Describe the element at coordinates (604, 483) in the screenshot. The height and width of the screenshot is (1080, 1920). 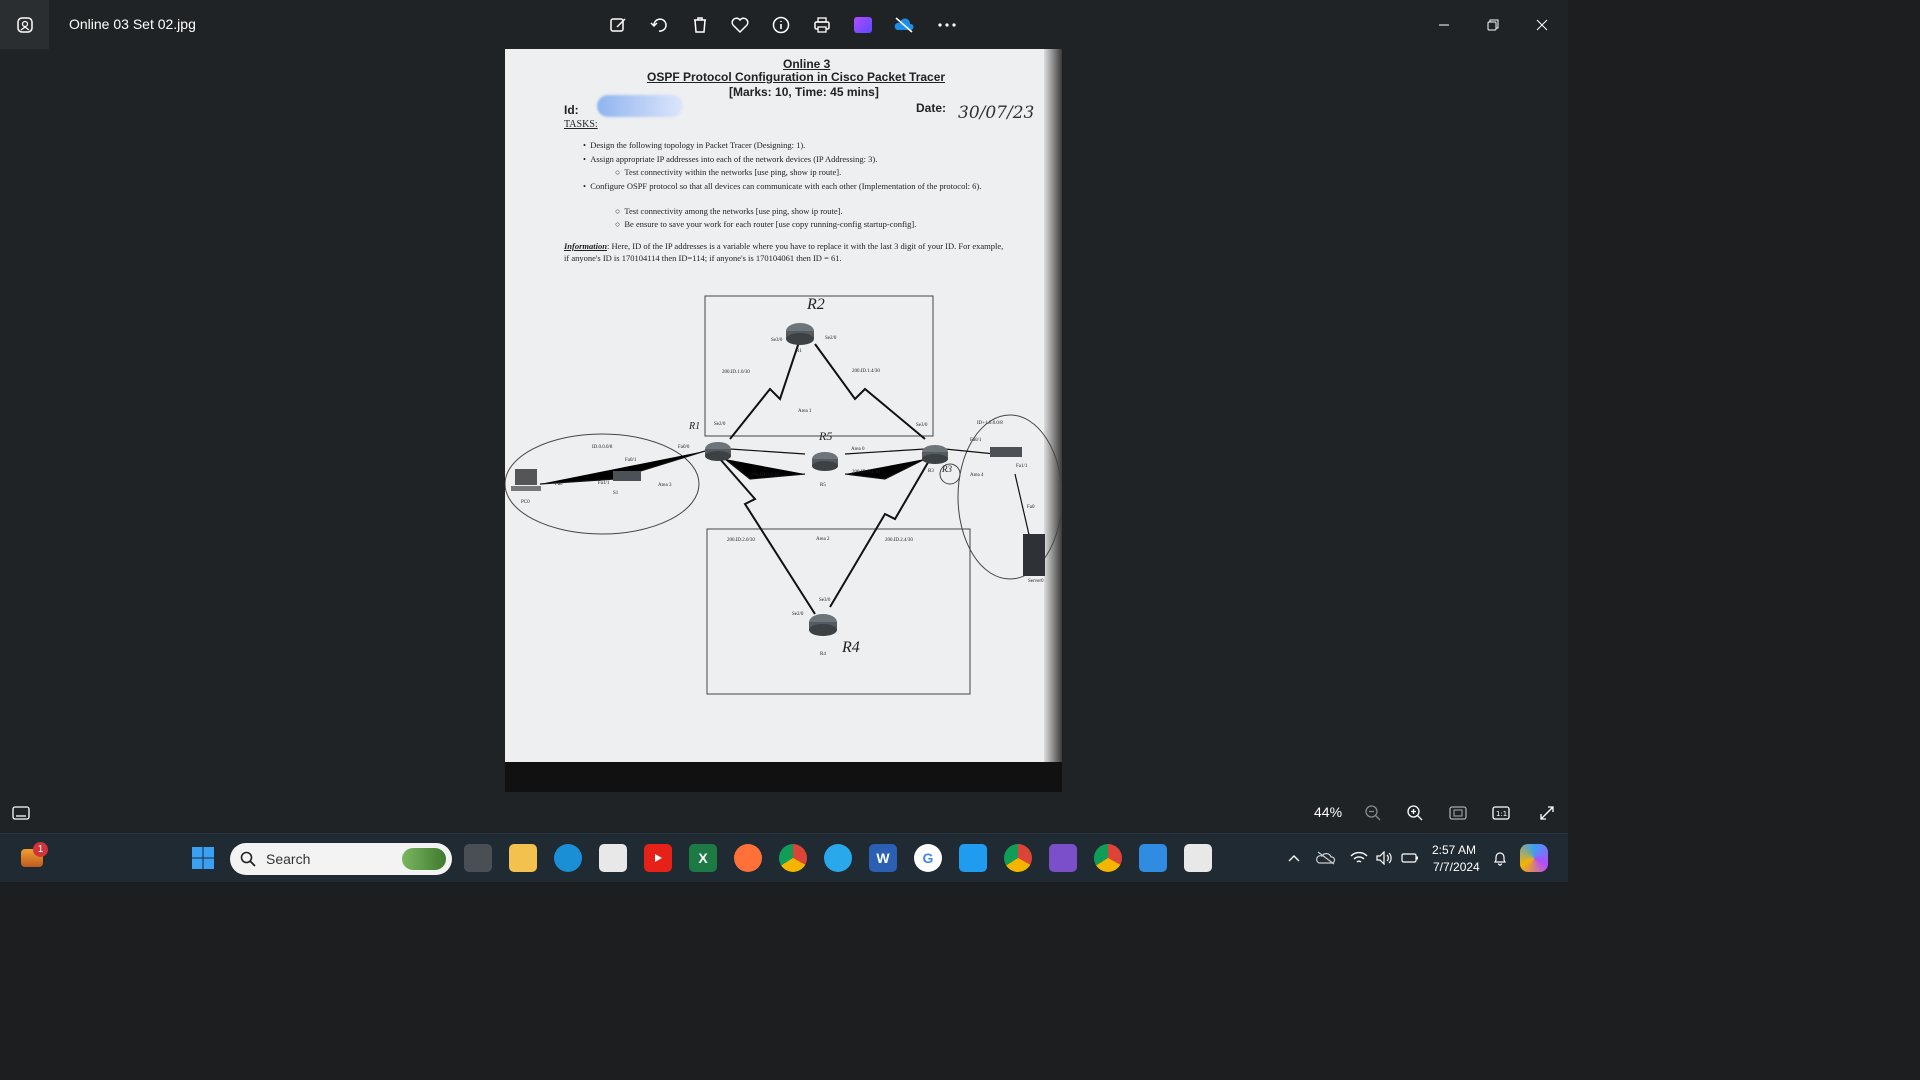
I see `s1-fa11-label: Fa1/1` at that location.